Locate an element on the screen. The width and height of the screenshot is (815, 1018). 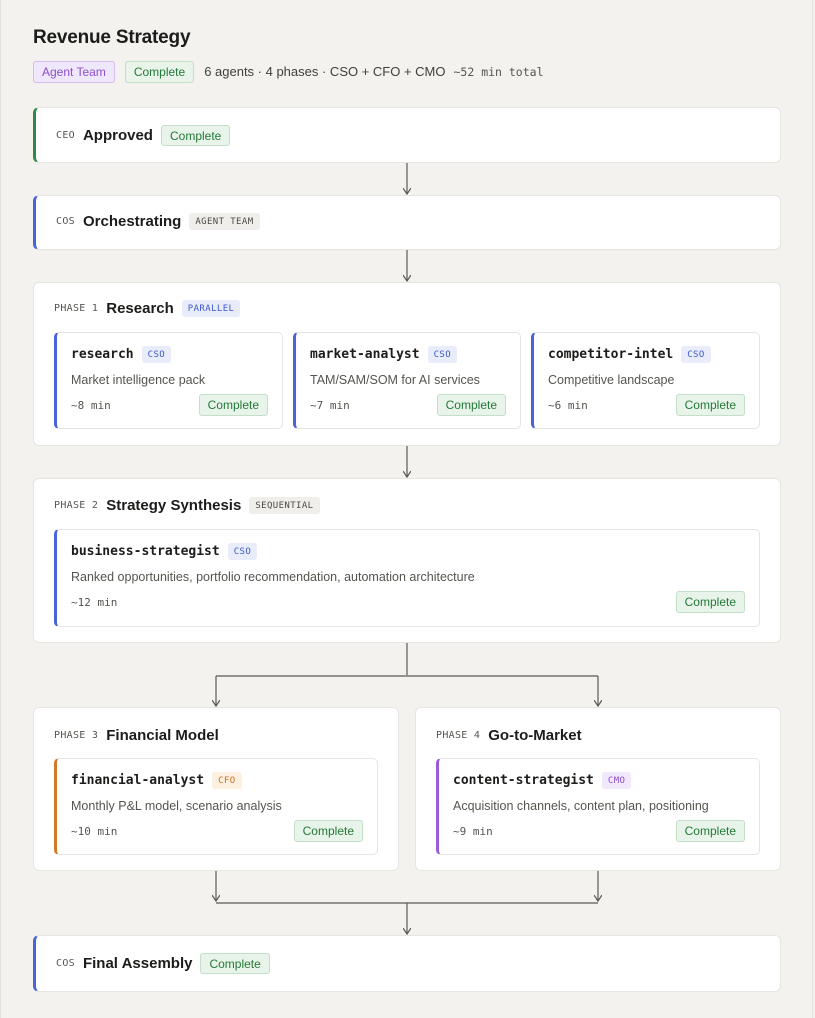
status-badge: Complete is located at coordinates (159, 71).